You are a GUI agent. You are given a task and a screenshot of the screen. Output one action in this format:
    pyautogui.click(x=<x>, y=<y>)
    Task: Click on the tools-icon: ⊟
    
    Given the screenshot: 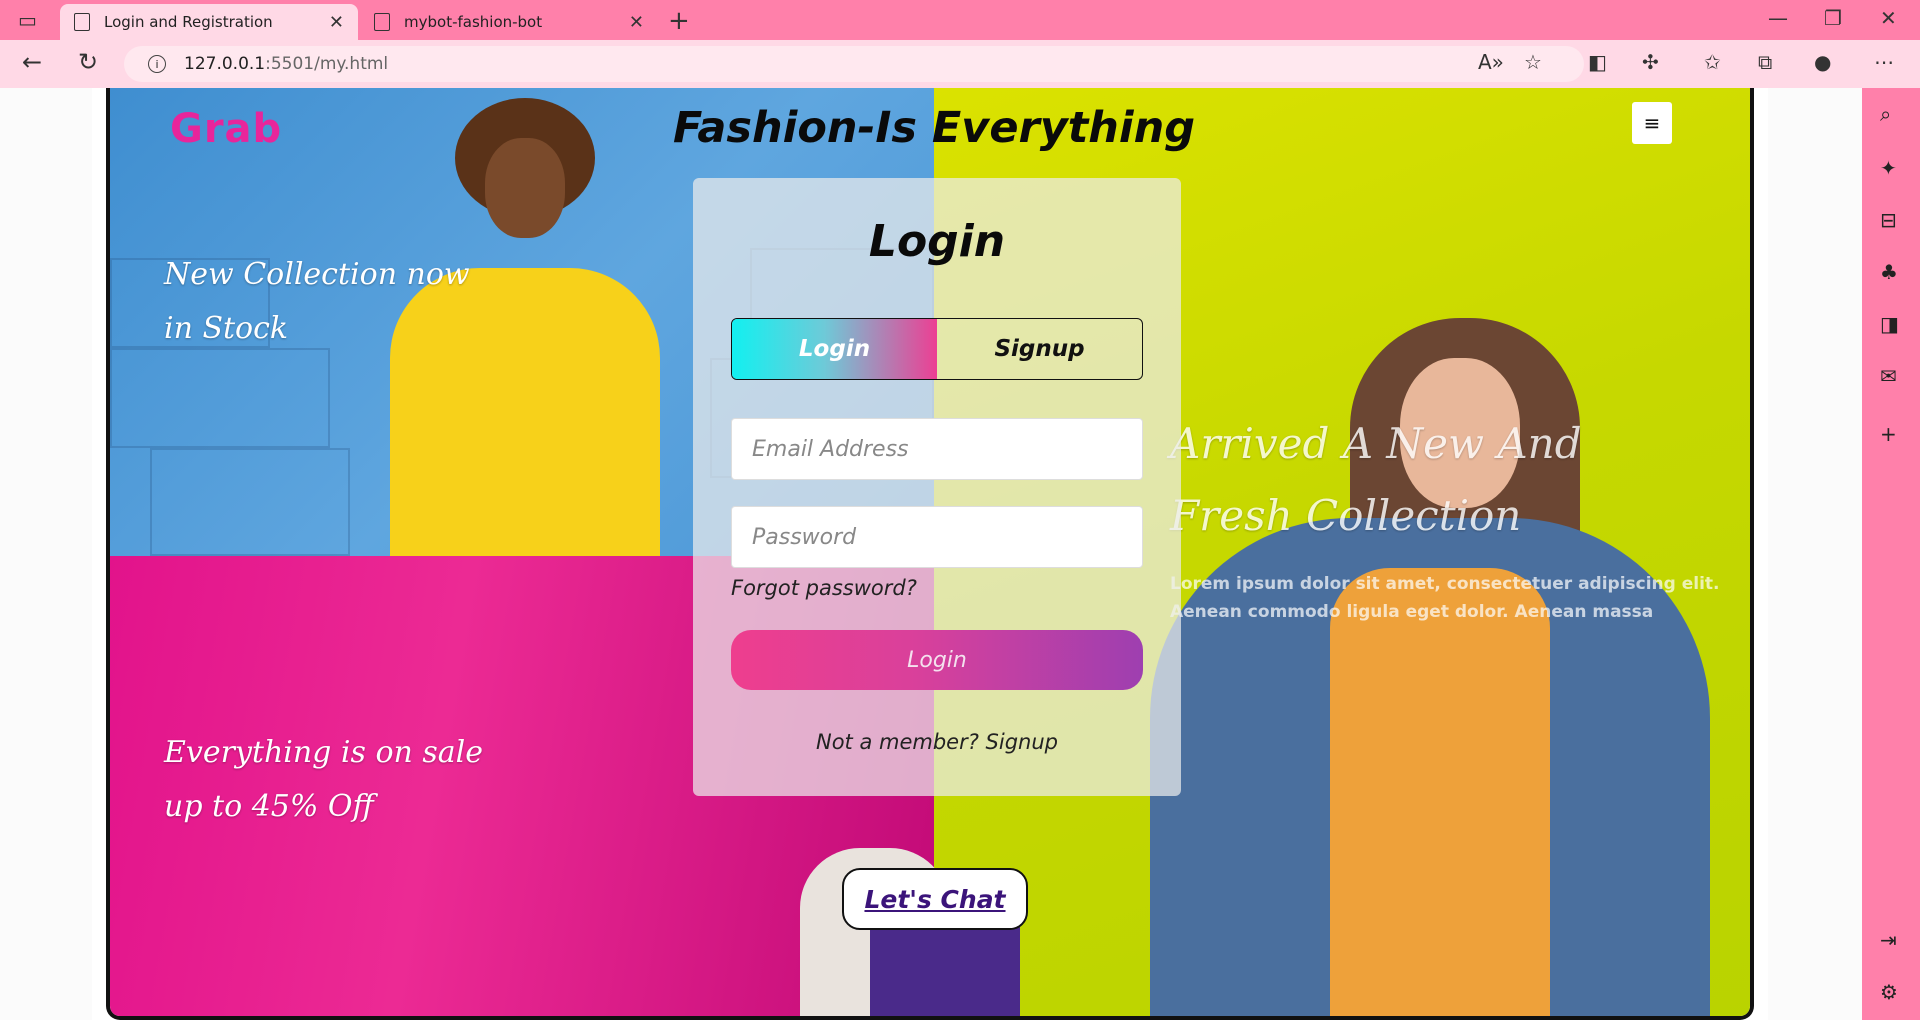 What is the action you would take?
    pyautogui.click(x=1888, y=220)
    